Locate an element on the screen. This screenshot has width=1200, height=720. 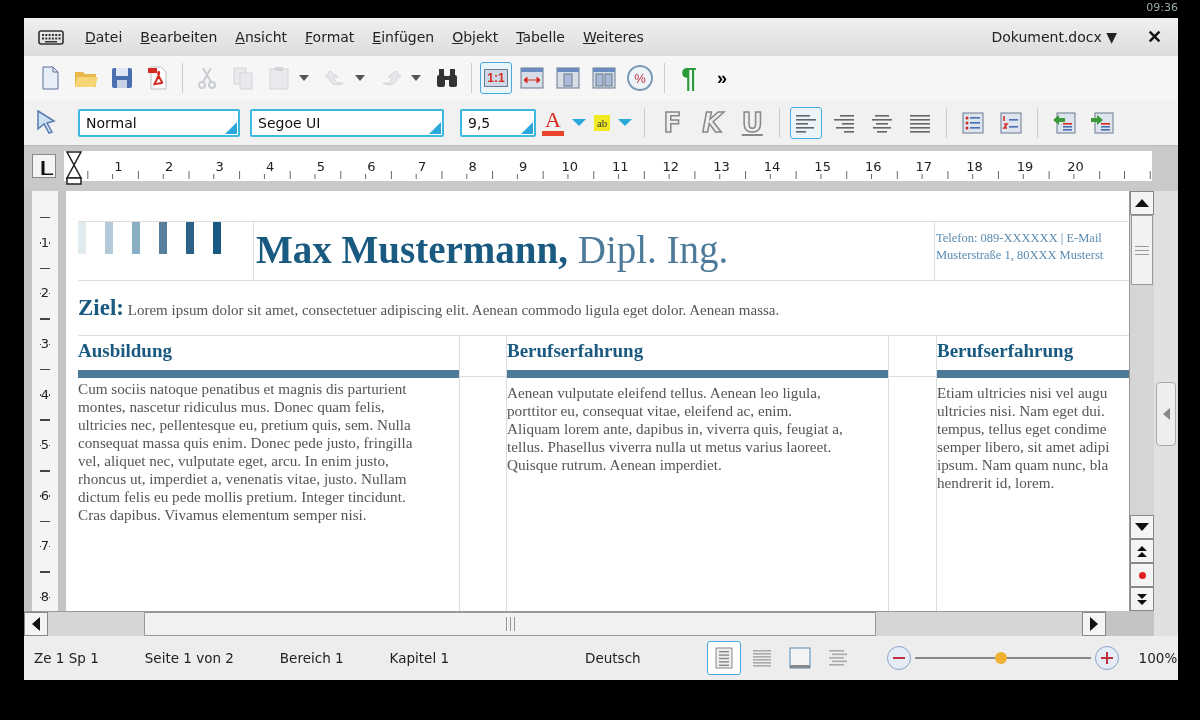
logo-bars-icon is located at coordinates (149, 238).